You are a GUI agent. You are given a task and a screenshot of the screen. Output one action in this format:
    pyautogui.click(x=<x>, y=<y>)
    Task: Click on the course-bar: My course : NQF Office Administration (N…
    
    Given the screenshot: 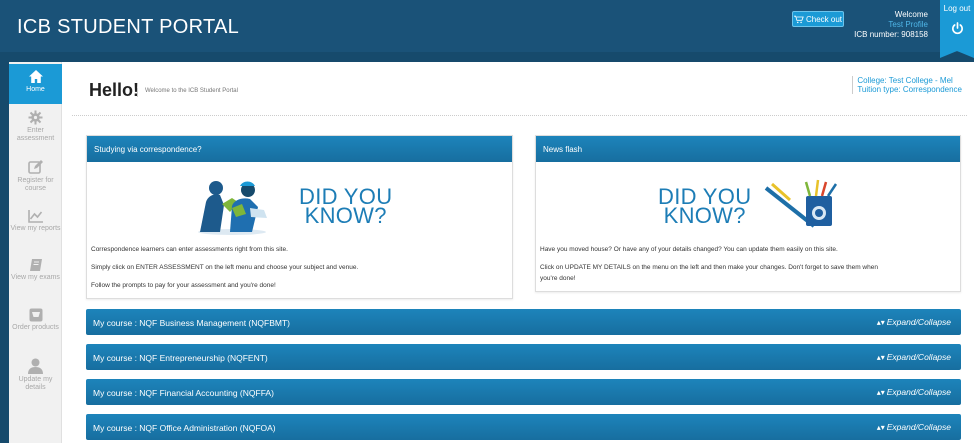 What is the action you would take?
    pyautogui.click(x=523, y=427)
    